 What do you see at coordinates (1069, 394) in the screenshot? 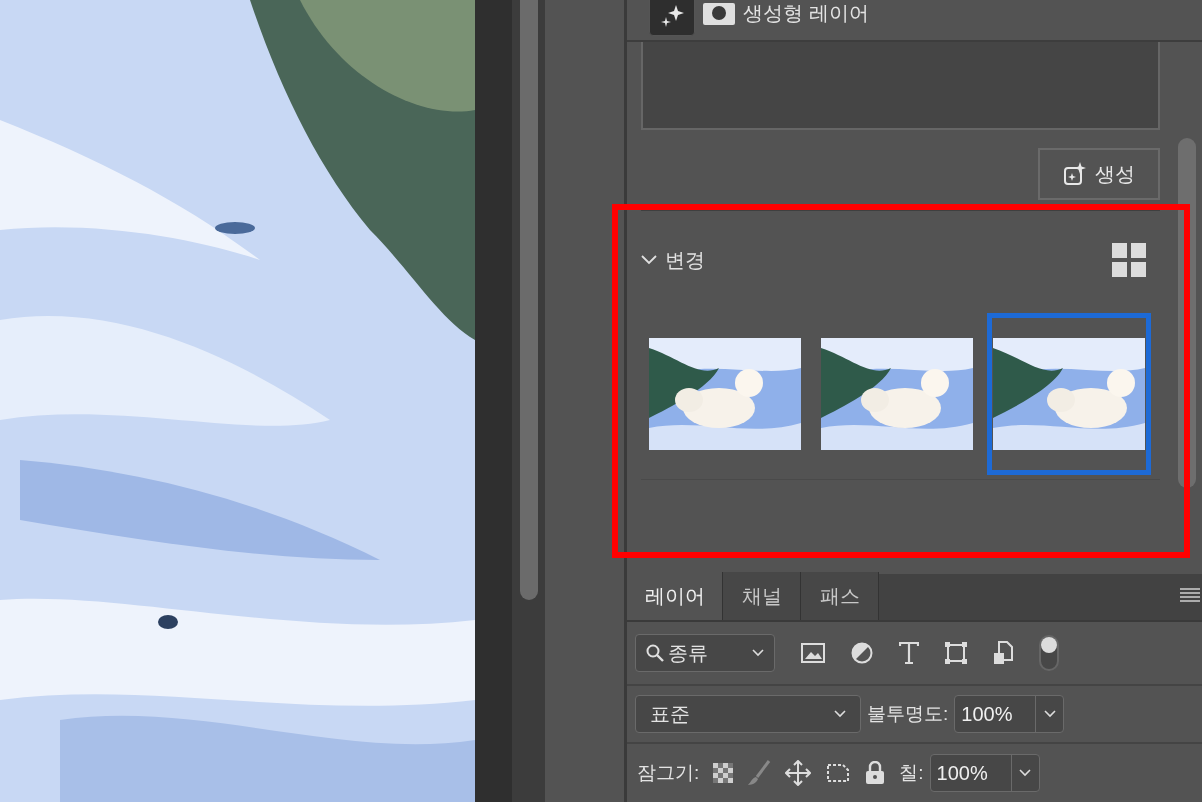
I see `variation-thumbnail` at bounding box center [1069, 394].